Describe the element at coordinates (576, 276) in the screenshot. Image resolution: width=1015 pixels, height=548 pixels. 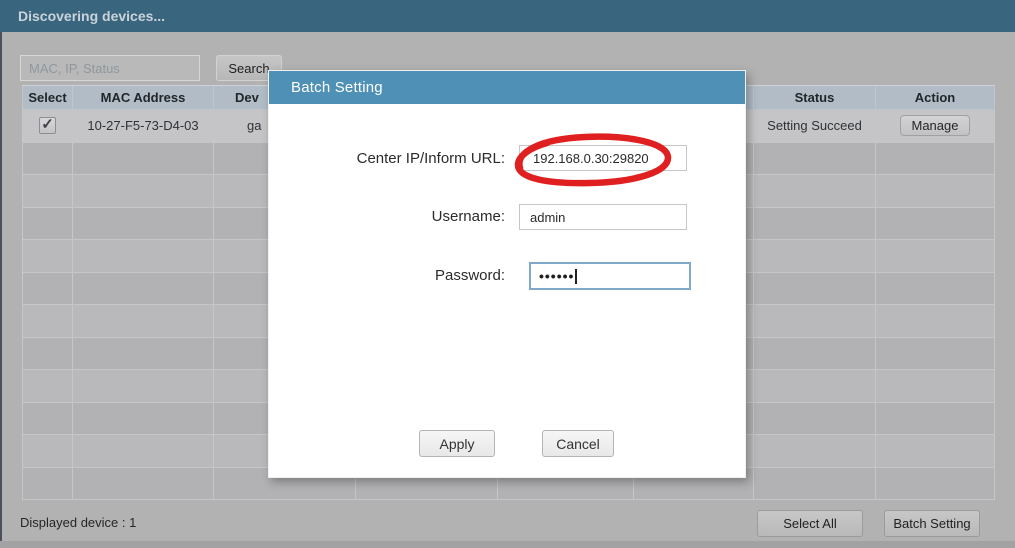
I see `text-cursor` at that location.